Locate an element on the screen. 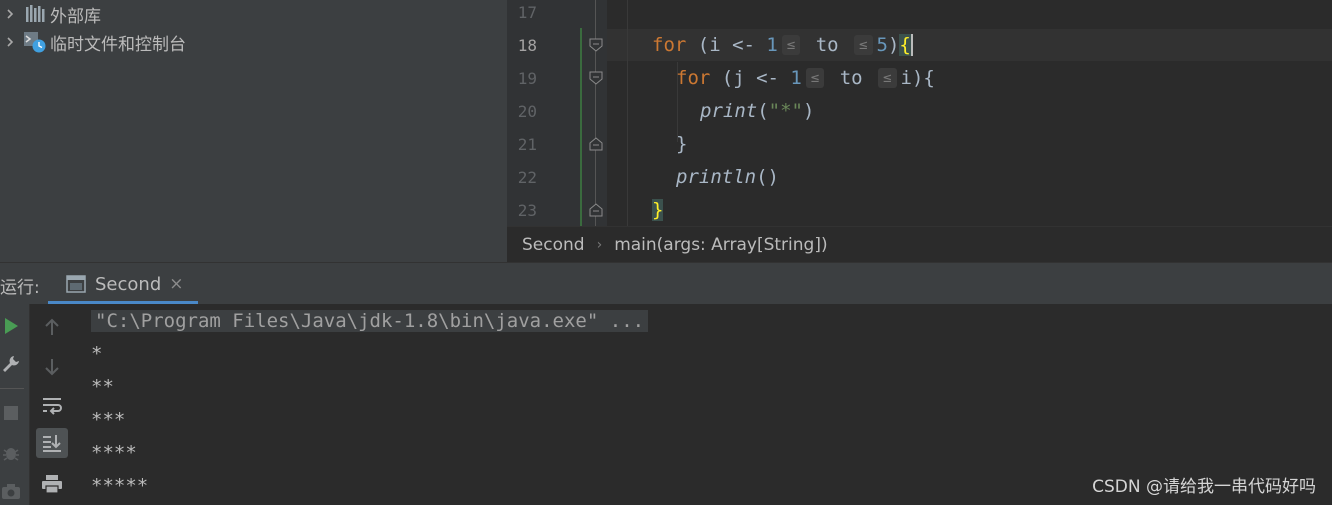  soft-wrap-button is located at coordinates (52, 406).